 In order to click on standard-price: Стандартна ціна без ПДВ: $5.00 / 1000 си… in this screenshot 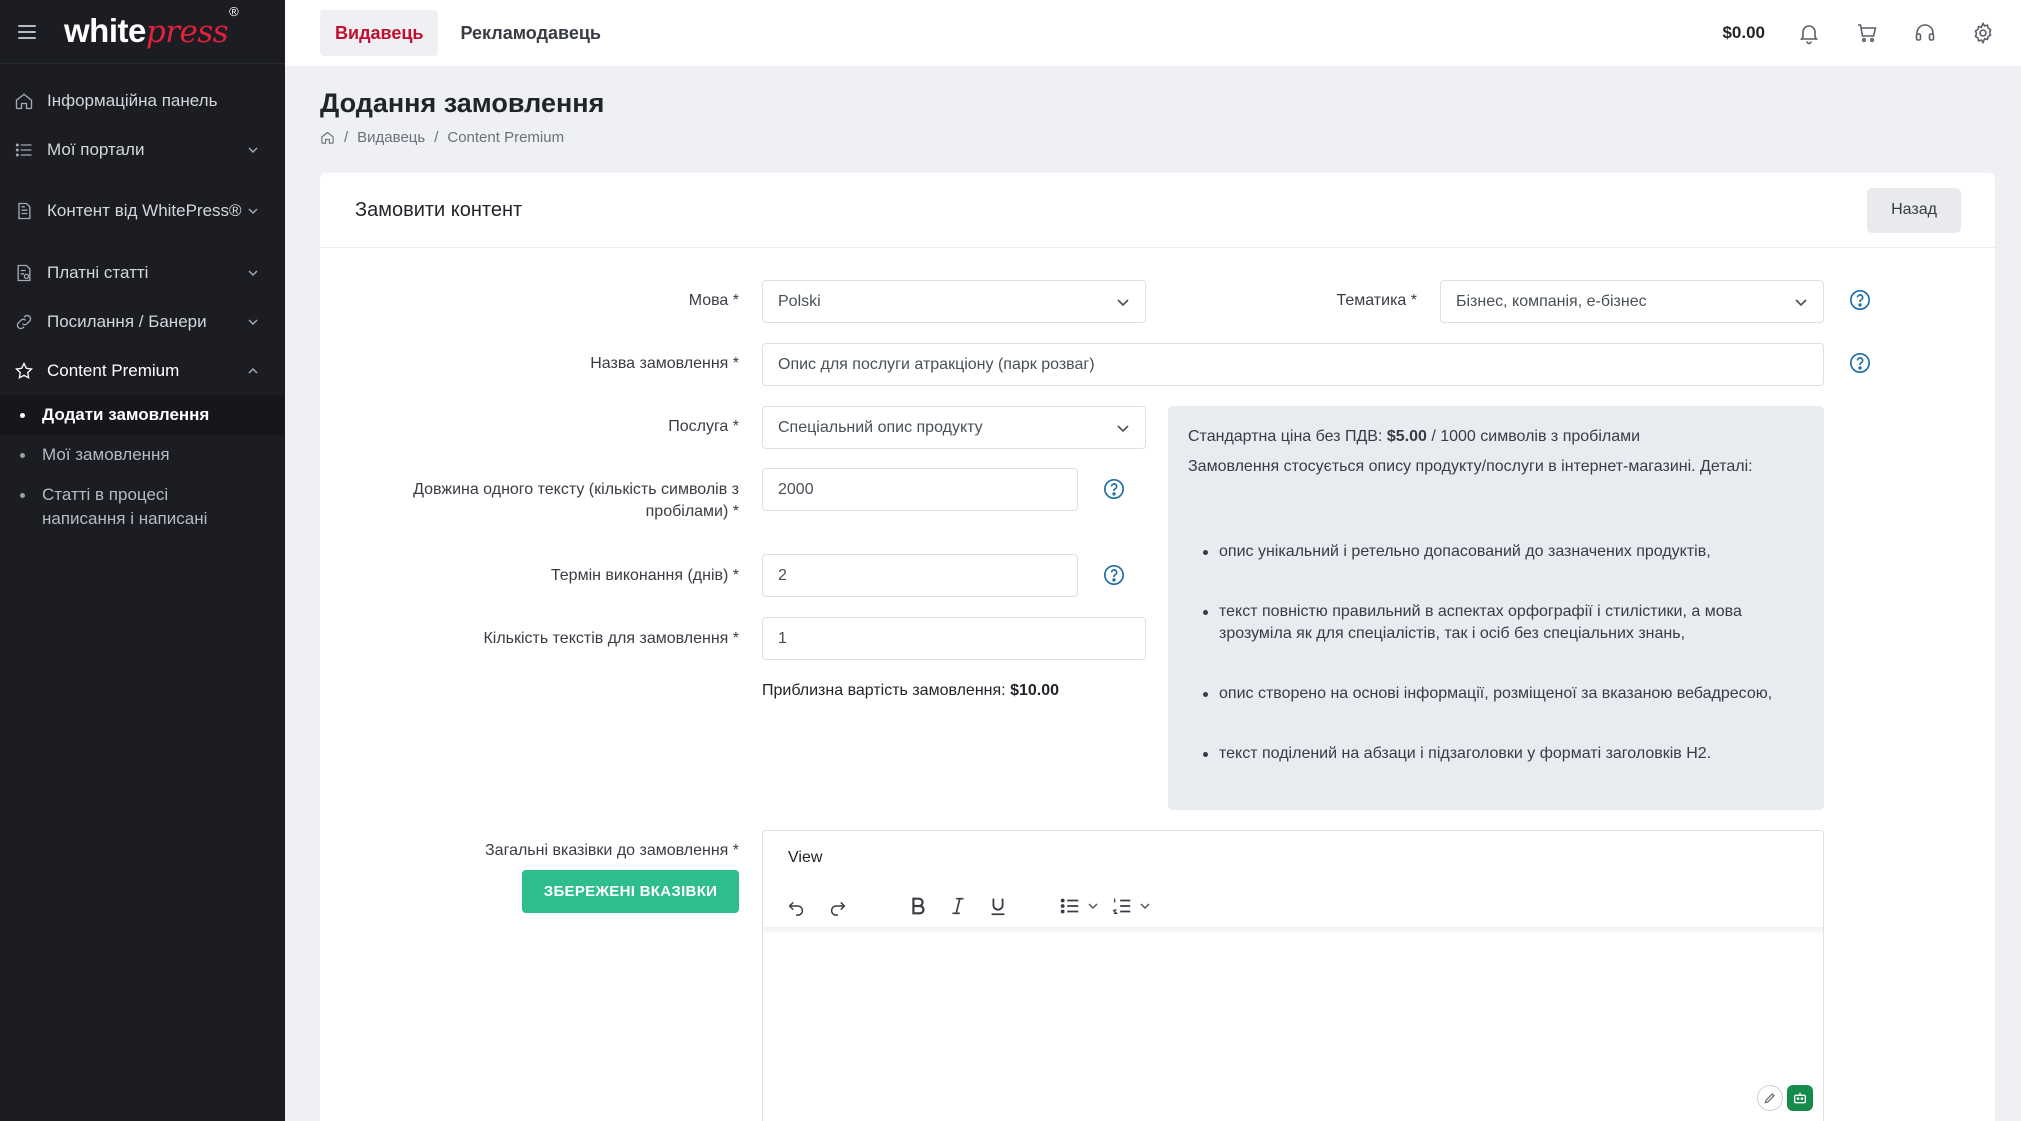, I will do `click(1496, 437)`.